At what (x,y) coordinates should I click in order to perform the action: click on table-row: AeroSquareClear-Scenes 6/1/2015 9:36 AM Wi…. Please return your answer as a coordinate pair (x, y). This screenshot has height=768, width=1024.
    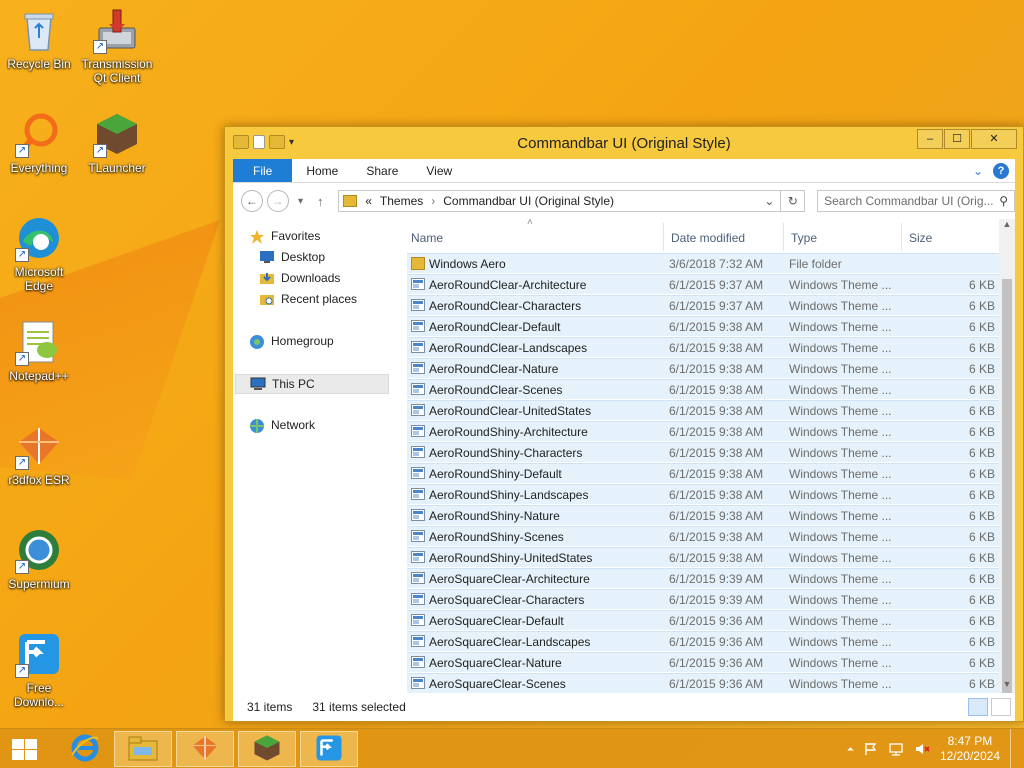
    Looking at the image, I should click on (703, 683).